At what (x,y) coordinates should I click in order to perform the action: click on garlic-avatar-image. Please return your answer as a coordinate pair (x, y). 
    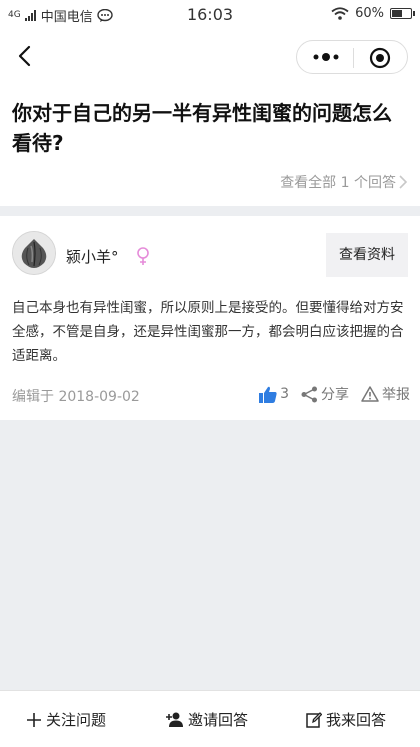
    Looking at the image, I should click on (34, 253).